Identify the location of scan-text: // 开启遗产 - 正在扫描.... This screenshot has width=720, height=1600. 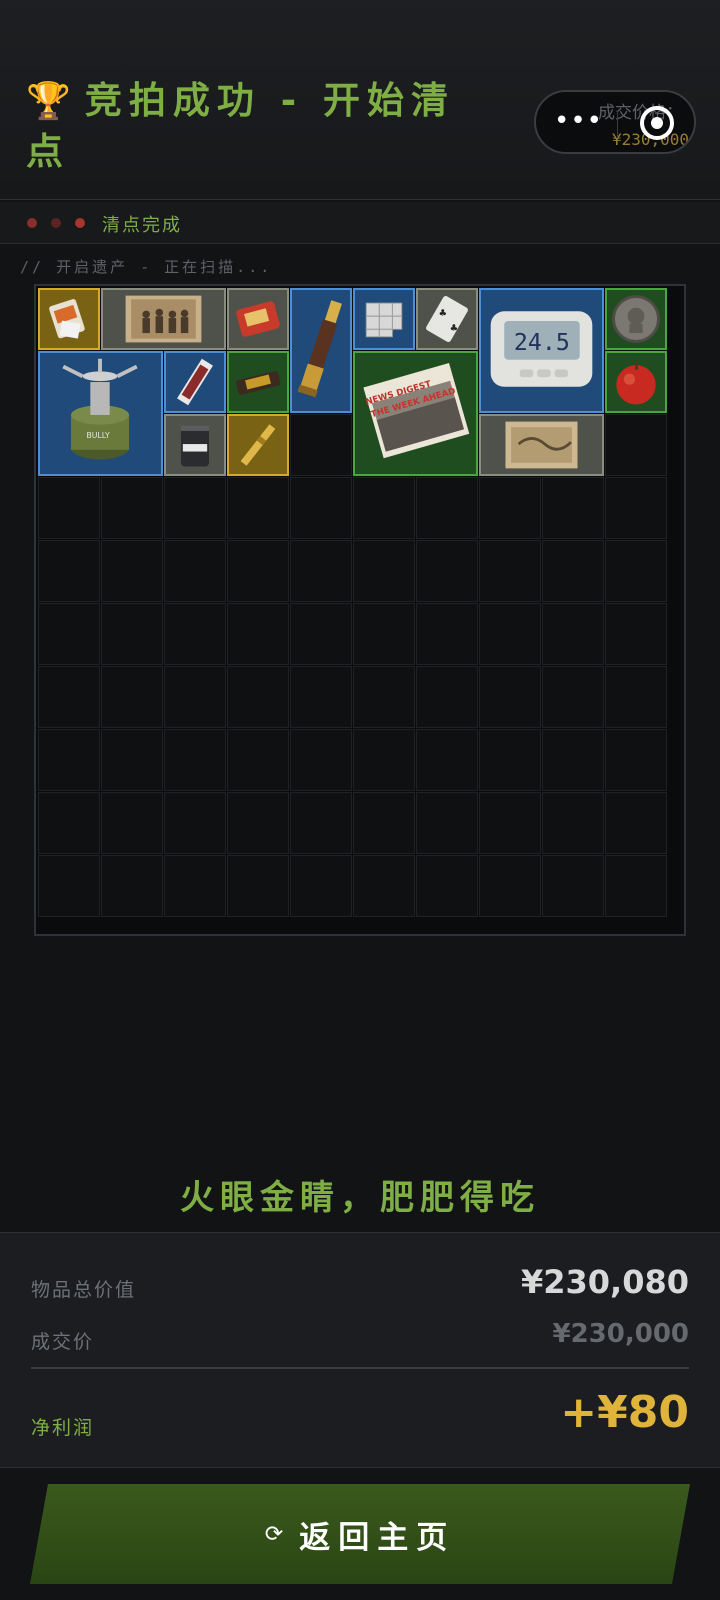
(146, 267).